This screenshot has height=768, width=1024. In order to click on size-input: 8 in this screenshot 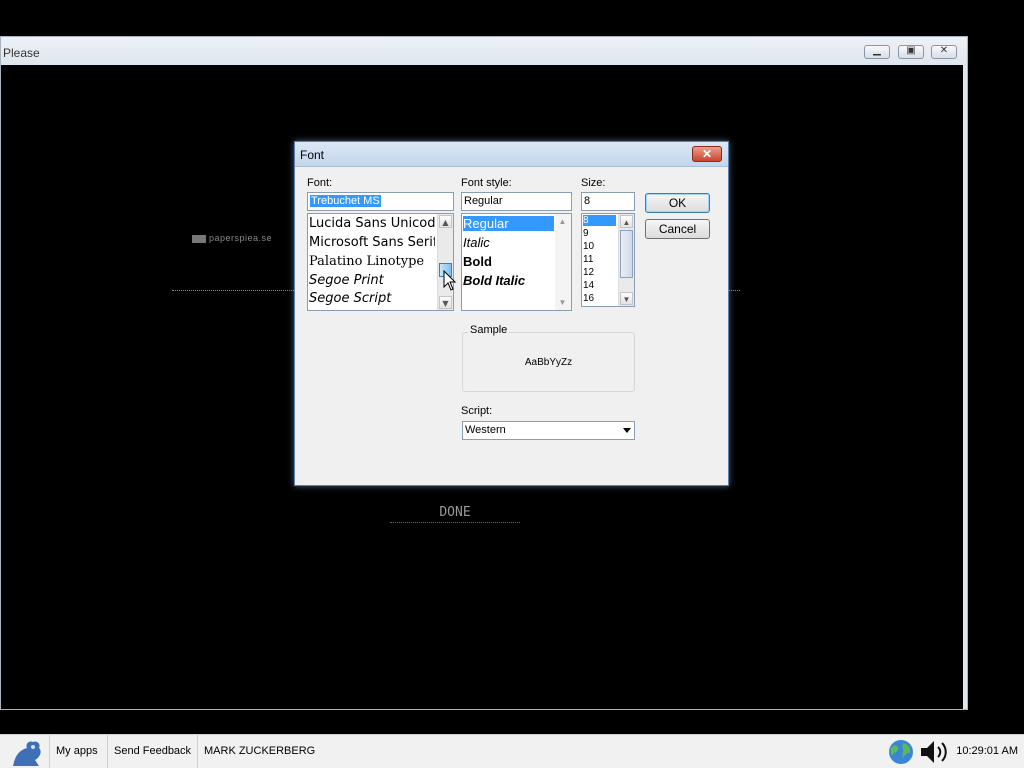, I will do `click(608, 201)`.